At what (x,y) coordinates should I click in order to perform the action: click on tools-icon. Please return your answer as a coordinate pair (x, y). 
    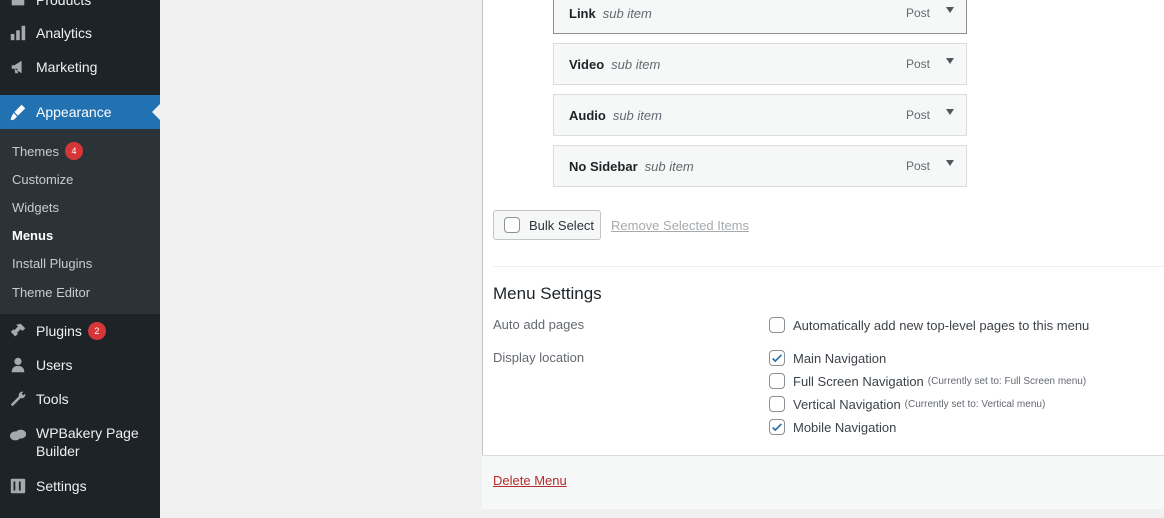
    Looking at the image, I should click on (18, 399).